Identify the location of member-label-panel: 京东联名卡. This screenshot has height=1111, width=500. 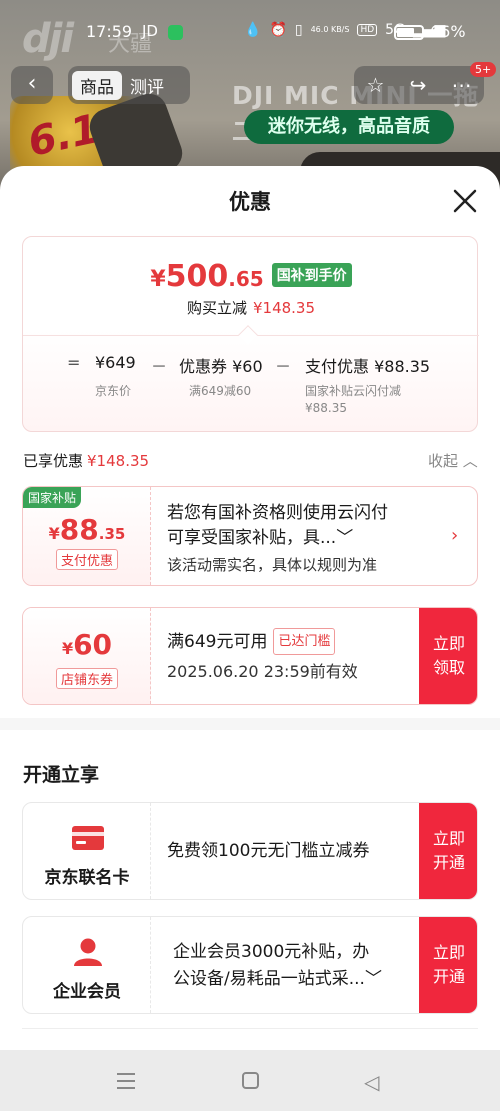
(87, 851).